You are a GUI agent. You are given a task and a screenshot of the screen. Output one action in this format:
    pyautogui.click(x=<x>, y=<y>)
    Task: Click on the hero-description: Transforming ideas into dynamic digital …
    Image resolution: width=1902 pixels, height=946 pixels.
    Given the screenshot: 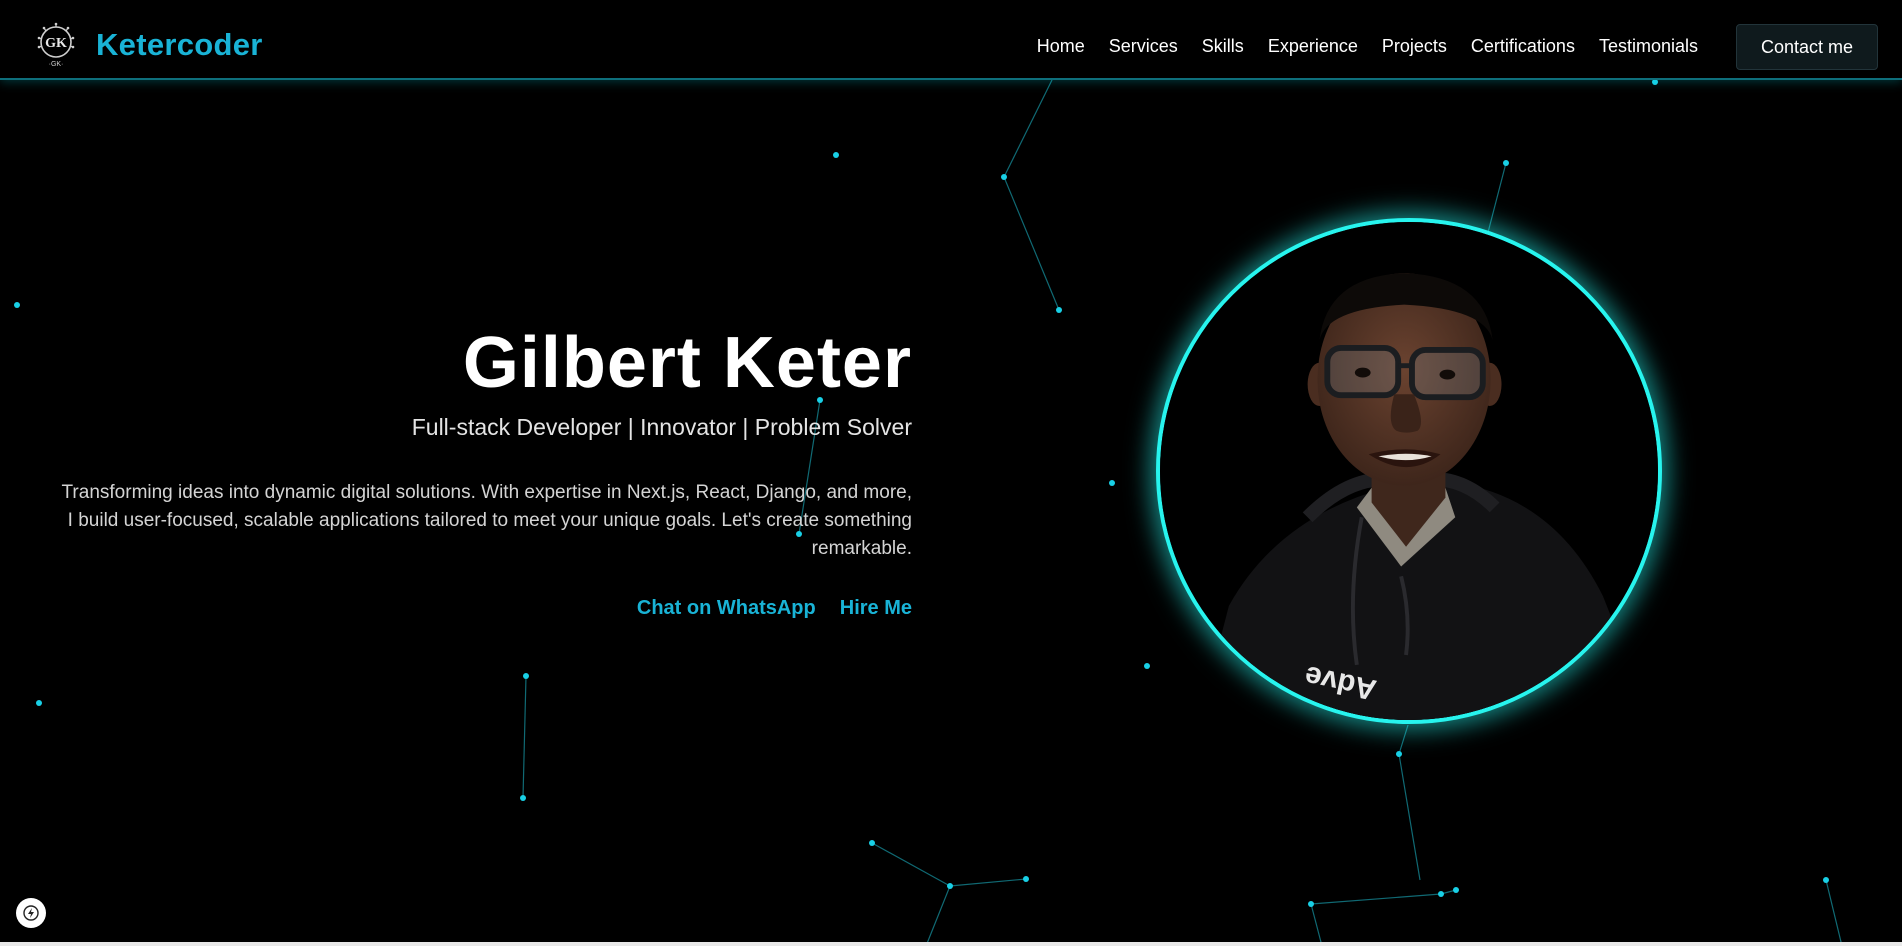 What is the action you would take?
    pyautogui.click(x=486, y=520)
    